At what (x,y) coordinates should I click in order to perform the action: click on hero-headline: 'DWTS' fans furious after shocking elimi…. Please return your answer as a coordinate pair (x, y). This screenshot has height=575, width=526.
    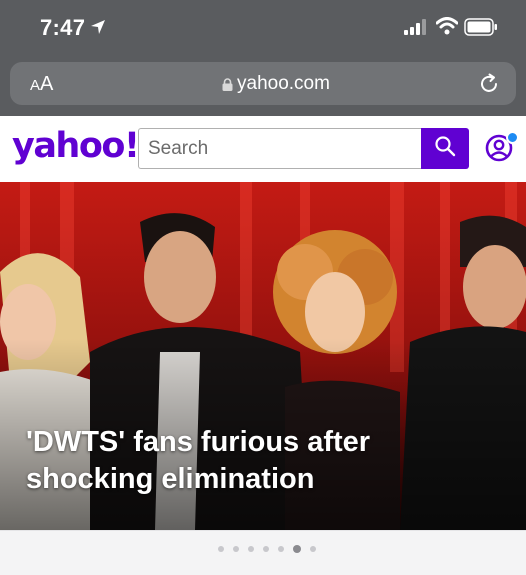
    Looking at the image, I should click on (266, 461).